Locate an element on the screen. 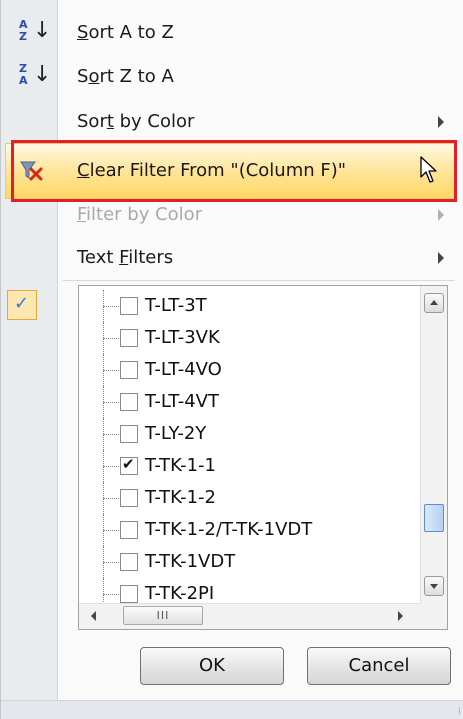  scroll-right-icon is located at coordinates (400, 616).